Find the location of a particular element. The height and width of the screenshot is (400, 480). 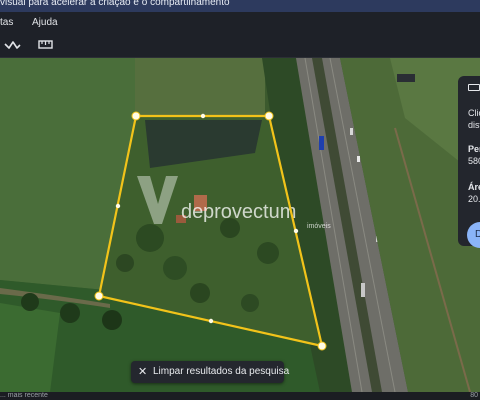

panel-action-label: D is located at coordinates (477, 234).